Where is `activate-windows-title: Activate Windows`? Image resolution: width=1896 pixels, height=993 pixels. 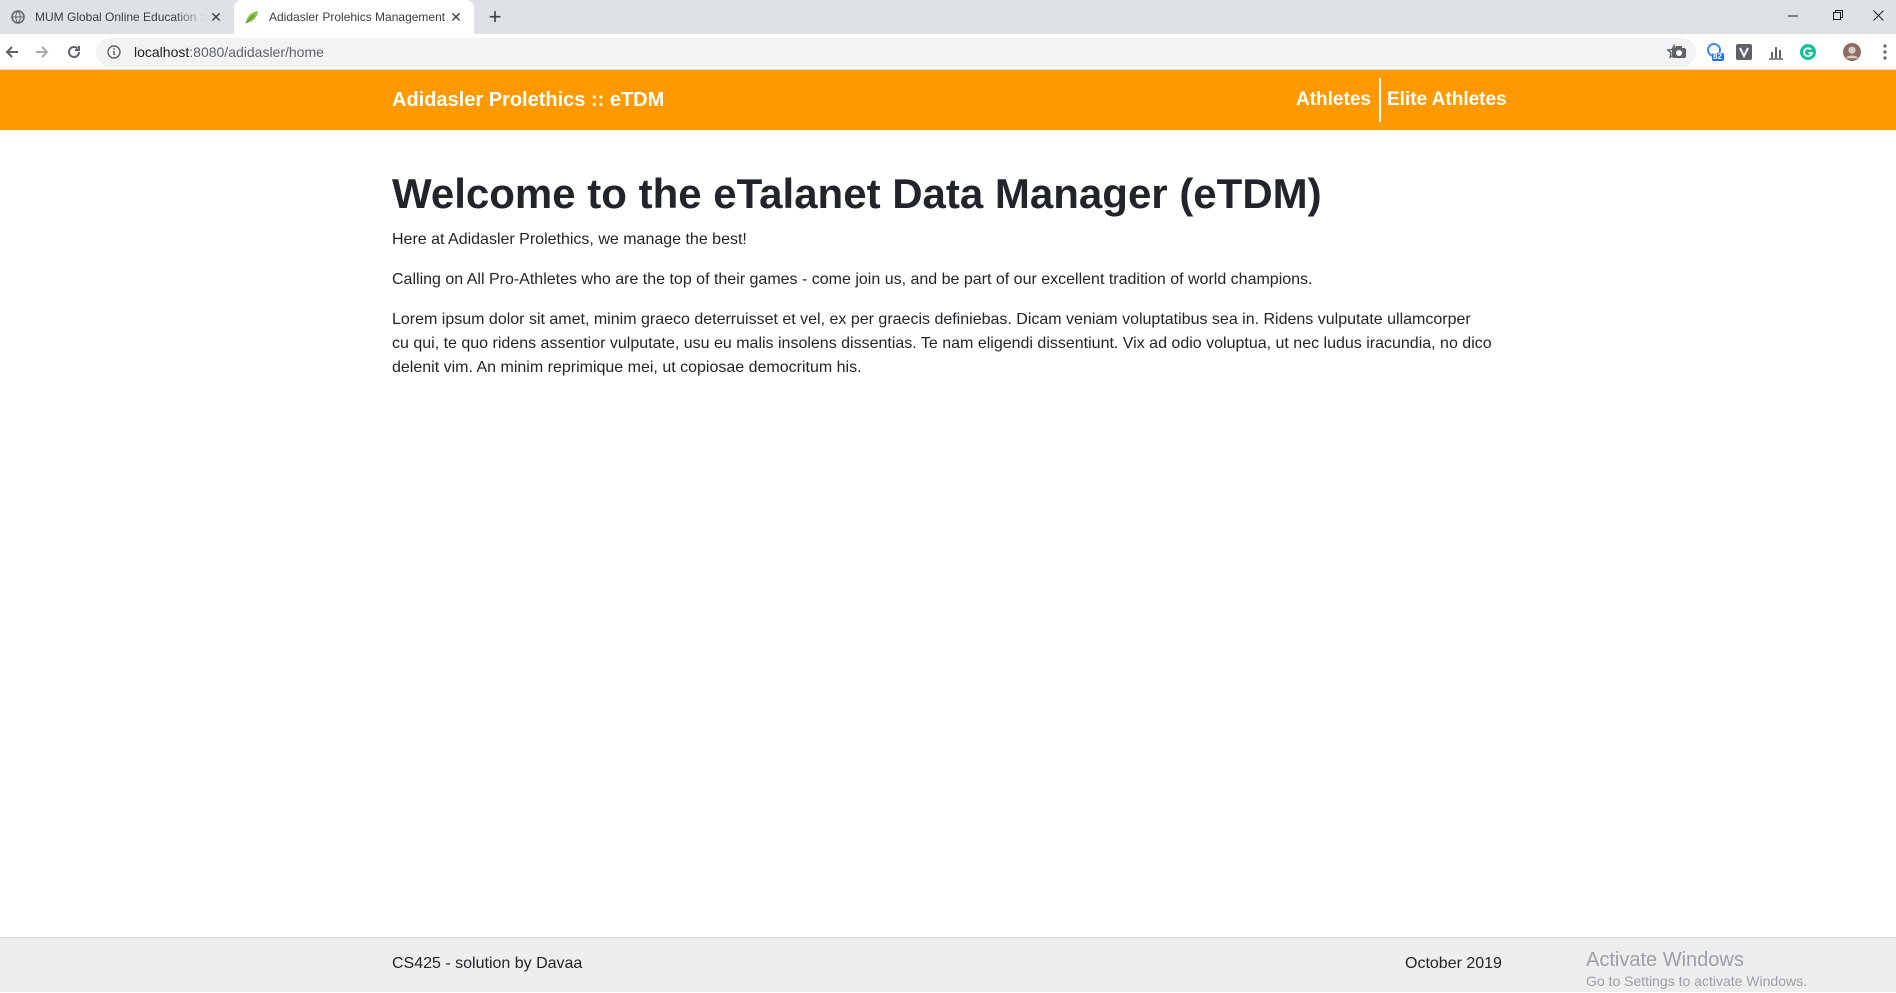
activate-windows-title: Activate Windows is located at coordinates (1665, 960).